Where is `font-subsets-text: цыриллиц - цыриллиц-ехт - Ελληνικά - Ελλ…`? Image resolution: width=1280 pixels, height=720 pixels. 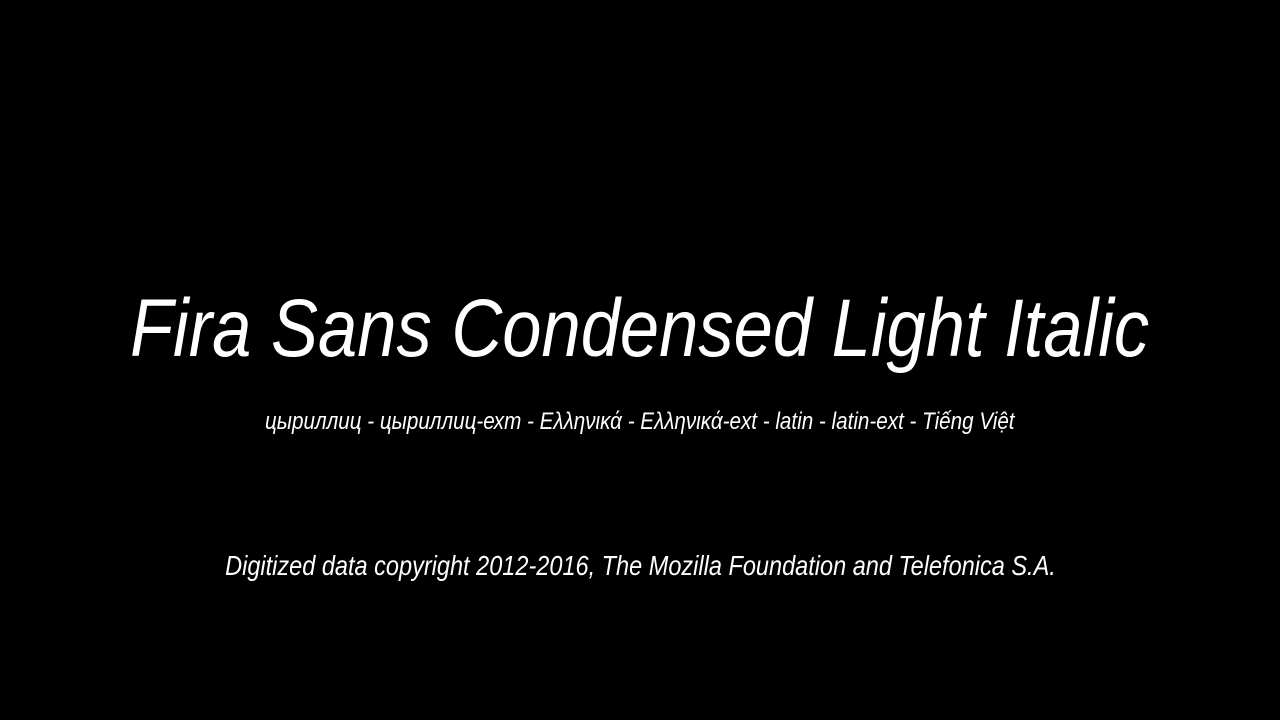 font-subsets-text: цыриллиц - цыриллиц-ехт - Ελληνικά - Ελλ… is located at coordinates (640, 421).